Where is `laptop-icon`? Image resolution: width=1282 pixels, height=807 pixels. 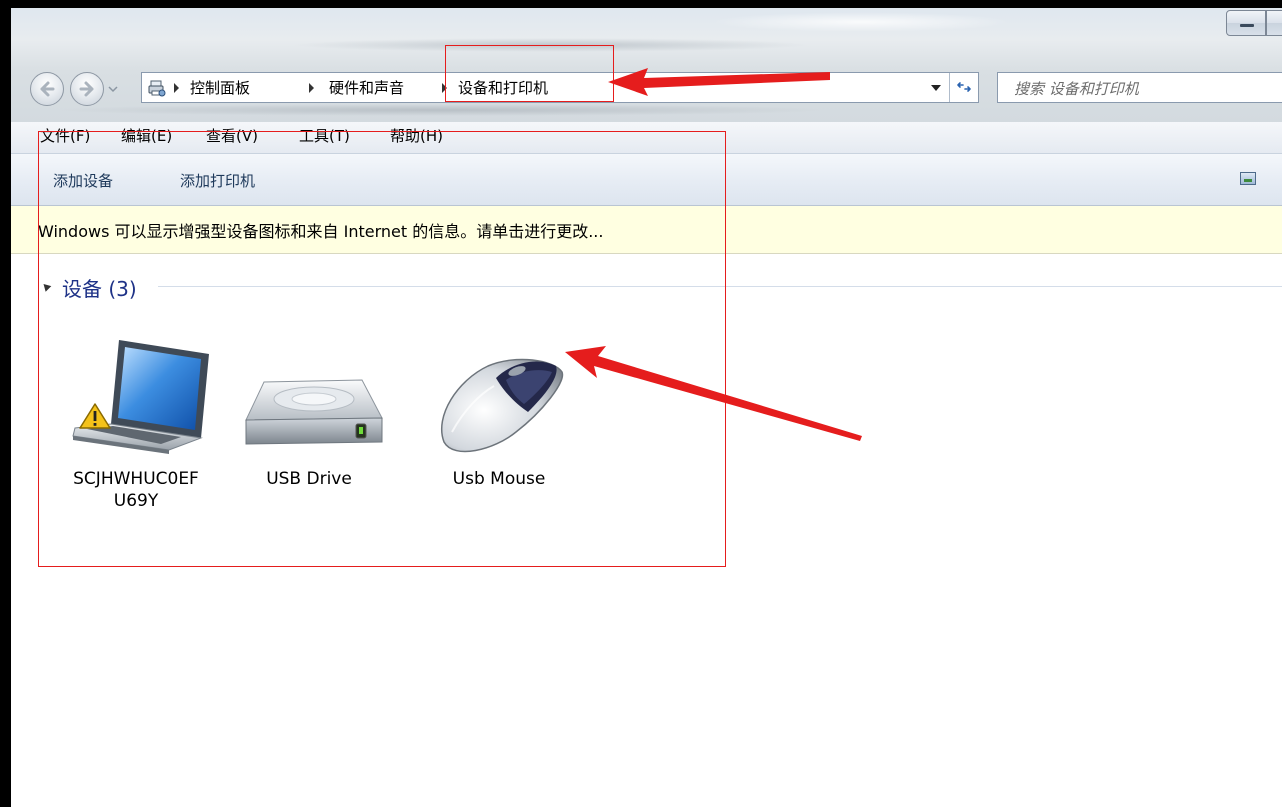 laptop-icon is located at coordinates (140, 397).